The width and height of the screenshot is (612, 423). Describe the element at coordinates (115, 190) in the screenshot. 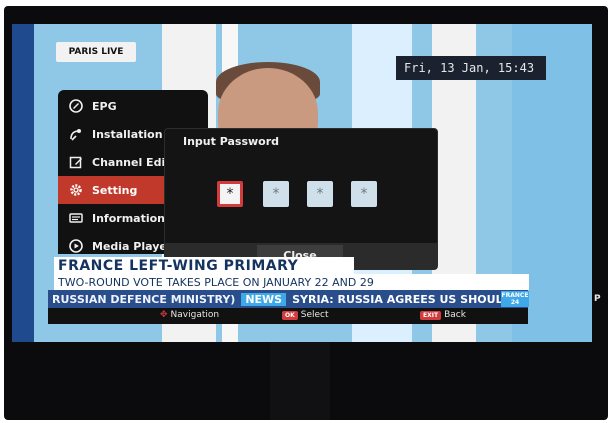

I see `menu-item-label: Setting` at that location.